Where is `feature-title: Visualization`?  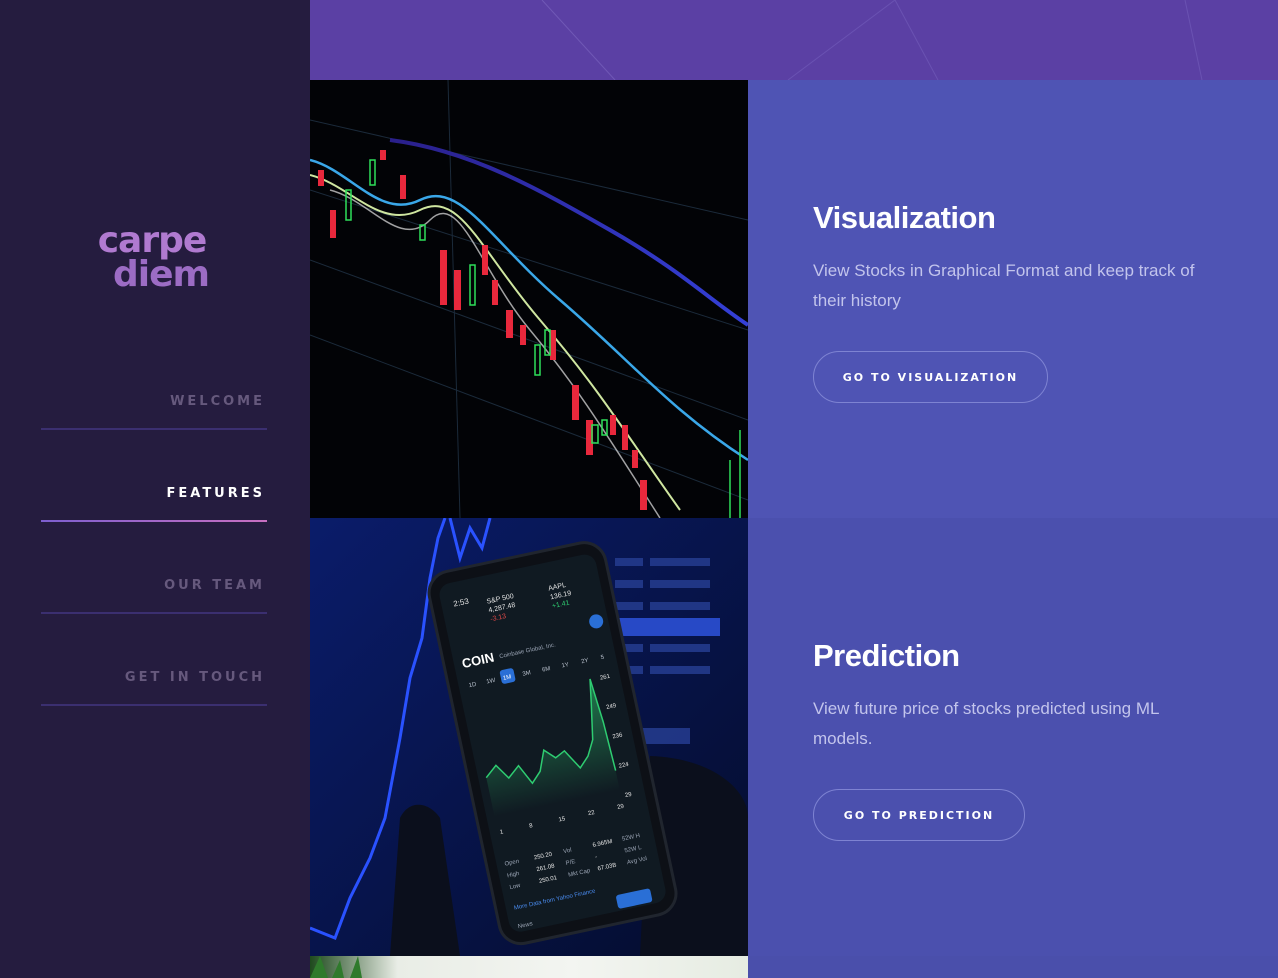 feature-title: Visualization is located at coordinates (904, 217).